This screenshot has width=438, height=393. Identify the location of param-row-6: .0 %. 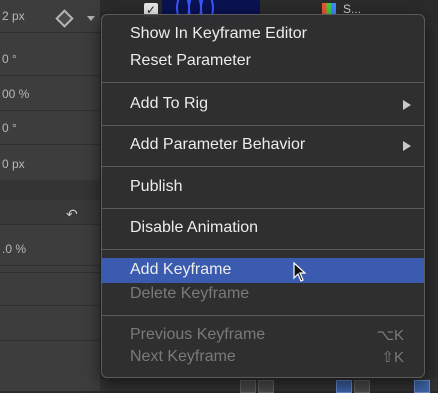
(50, 249).